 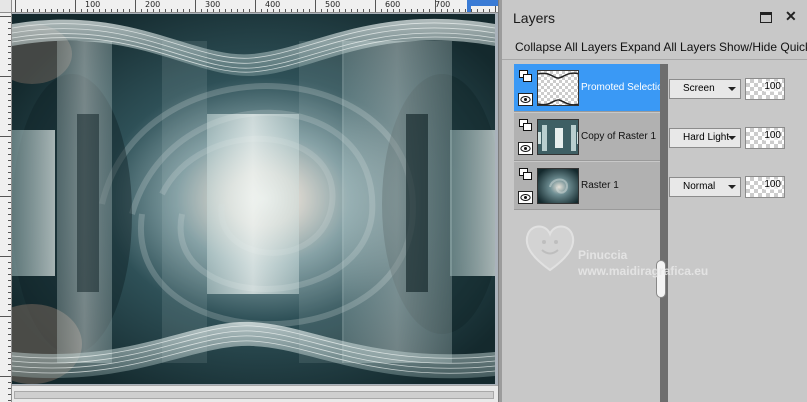 What do you see at coordinates (534, 18) in the screenshot?
I see `panel-title: Layers` at bounding box center [534, 18].